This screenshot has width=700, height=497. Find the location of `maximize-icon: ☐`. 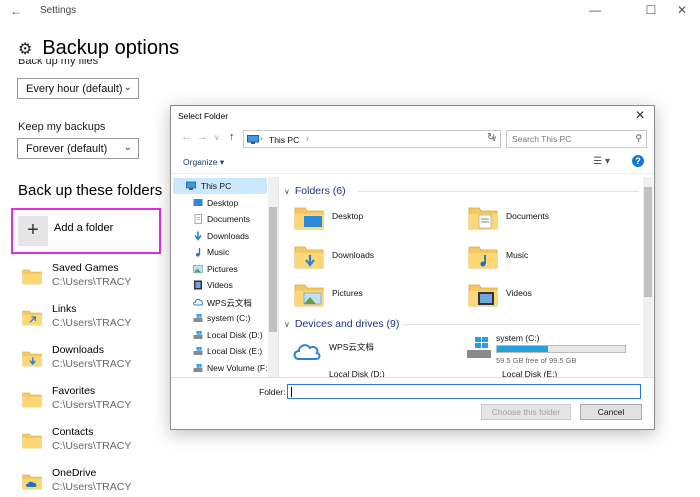

maximize-icon: ☐ is located at coordinates (651, 10).